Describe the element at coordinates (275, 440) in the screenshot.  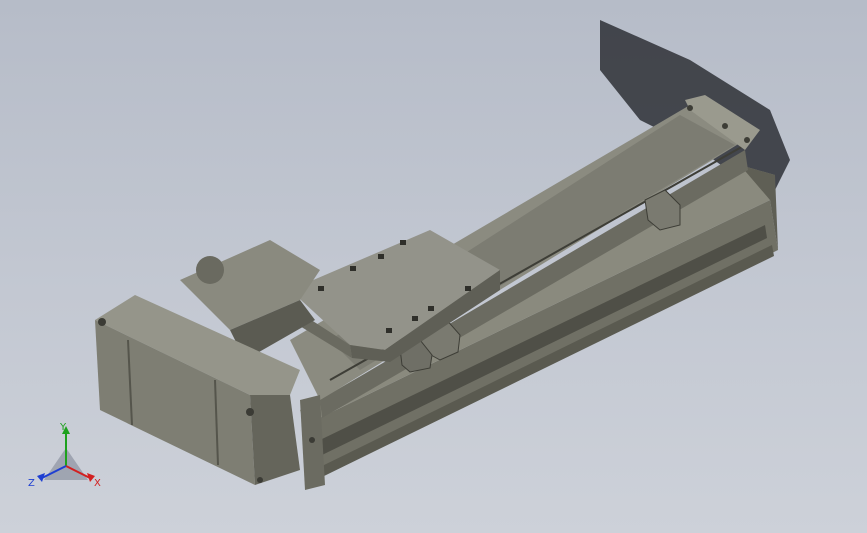
I see `motor-housing-side` at that location.